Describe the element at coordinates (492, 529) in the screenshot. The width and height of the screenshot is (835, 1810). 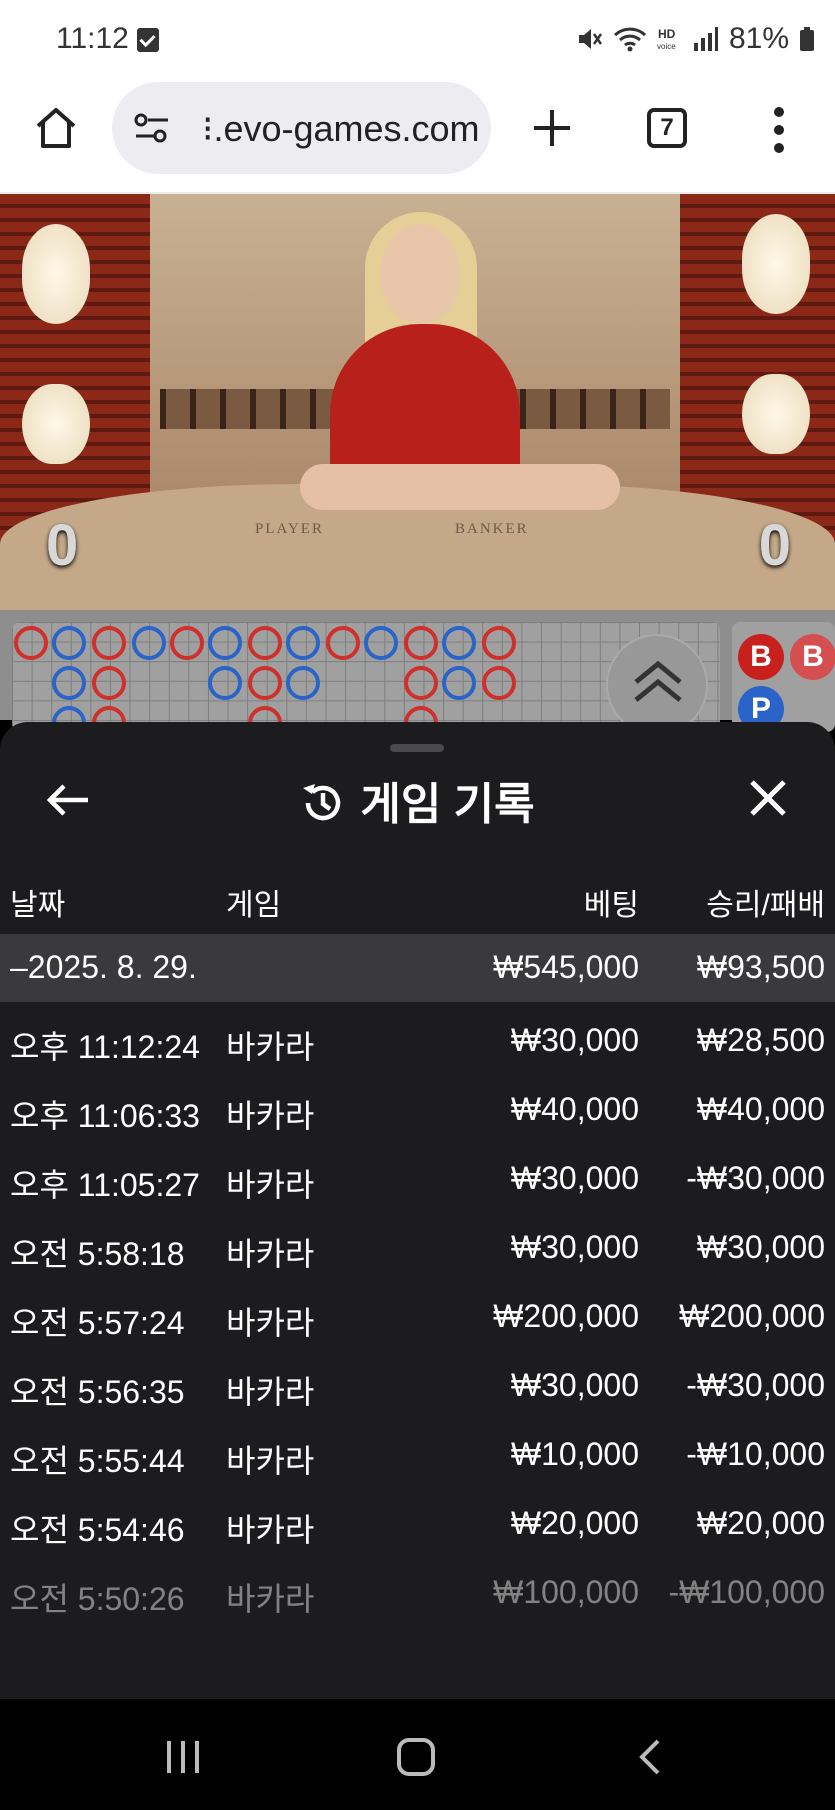
I see `table-banker-label: BANKER` at that location.